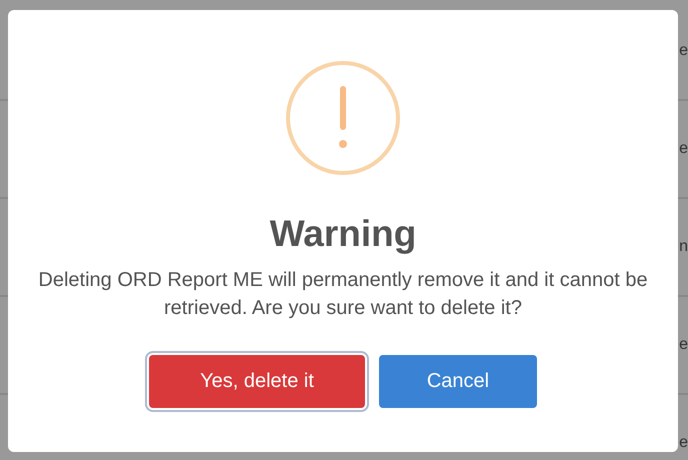  Describe the element at coordinates (343, 118) in the screenshot. I see `warning-icon` at that location.